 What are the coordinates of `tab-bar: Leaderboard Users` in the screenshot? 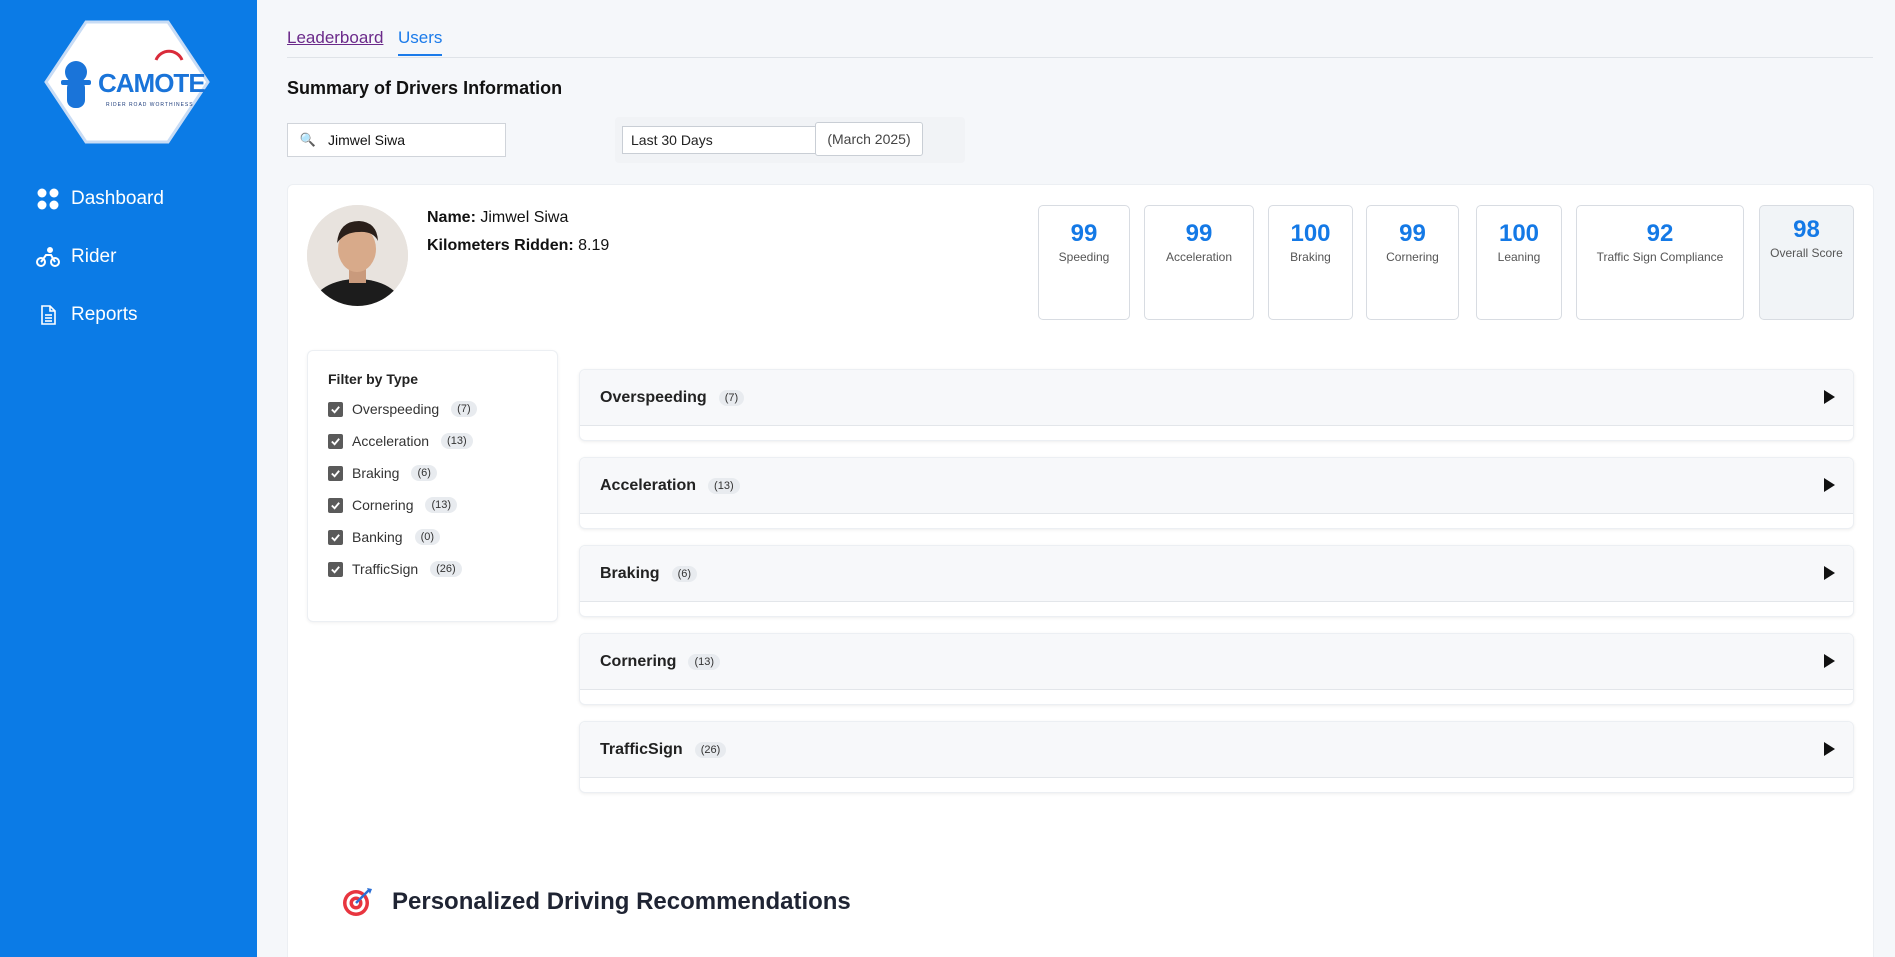 It's located at (1080, 43).